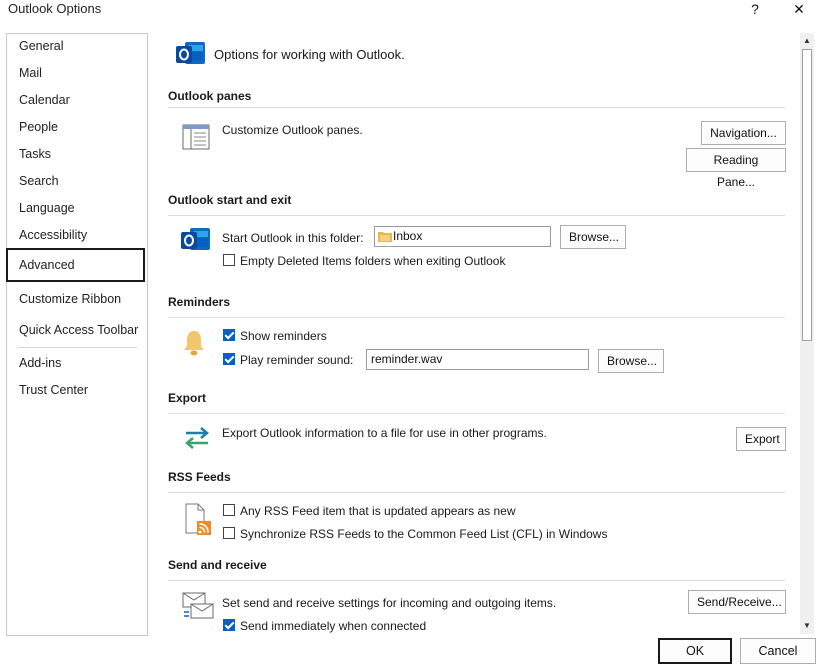 The width and height of the screenshot is (818, 672). Describe the element at coordinates (807, 41) in the screenshot. I see `scroll-up-arrow-icon: ▲` at that location.